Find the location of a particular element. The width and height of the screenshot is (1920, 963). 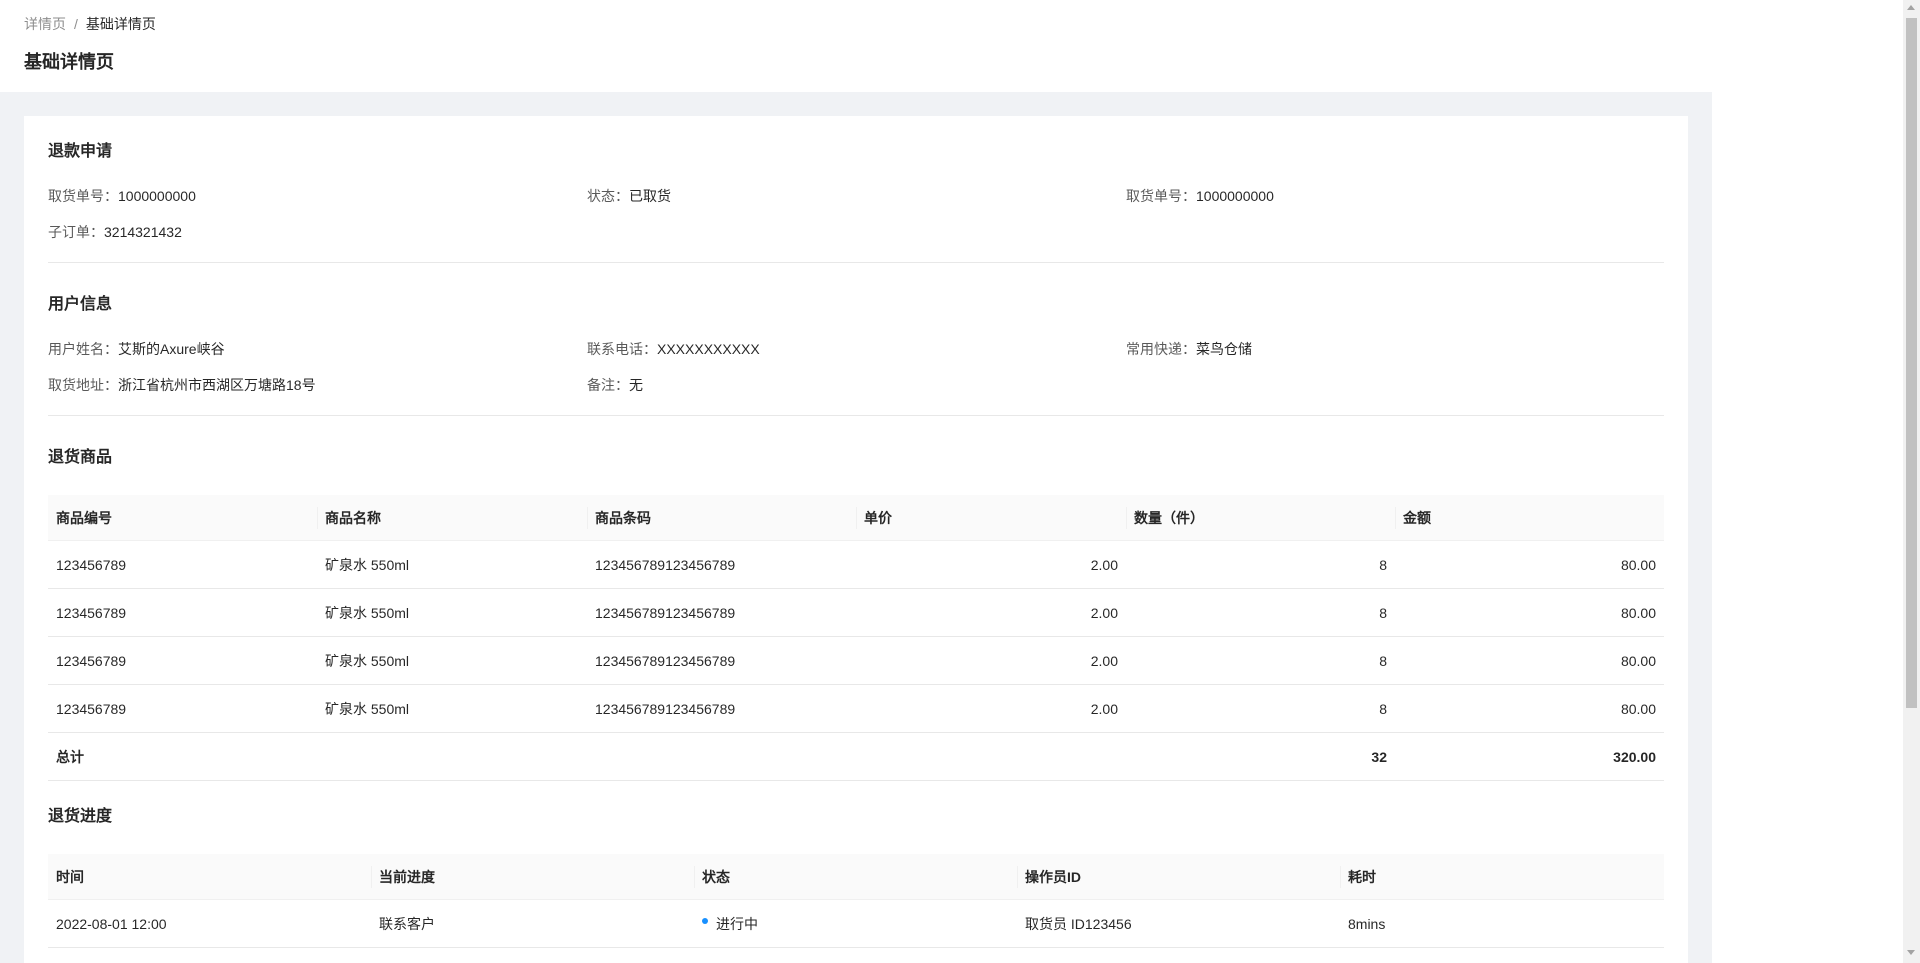

desc-item-courier: 常用快递：菜鸟仓储 is located at coordinates (1395, 356).